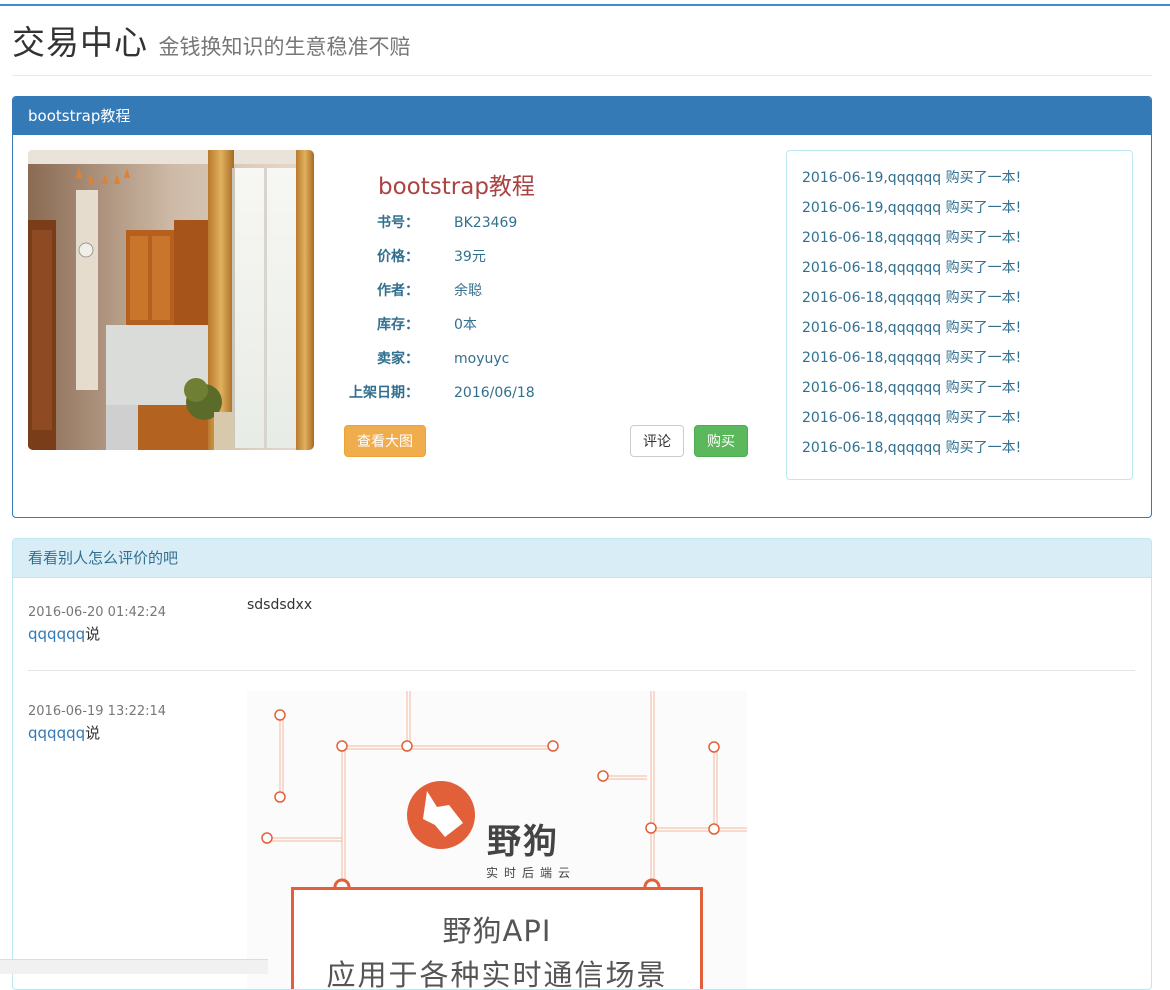  I want to click on info-row-date: 上架日期： 2016/06/18, so click(439, 393).